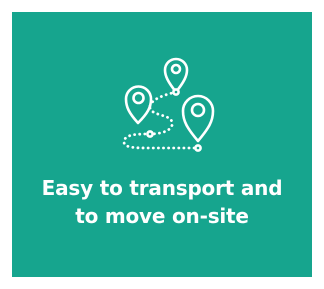 The width and height of the screenshot is (324, 289). I want to click on headline-line-1: Easy to transport and, so click(162, 188).